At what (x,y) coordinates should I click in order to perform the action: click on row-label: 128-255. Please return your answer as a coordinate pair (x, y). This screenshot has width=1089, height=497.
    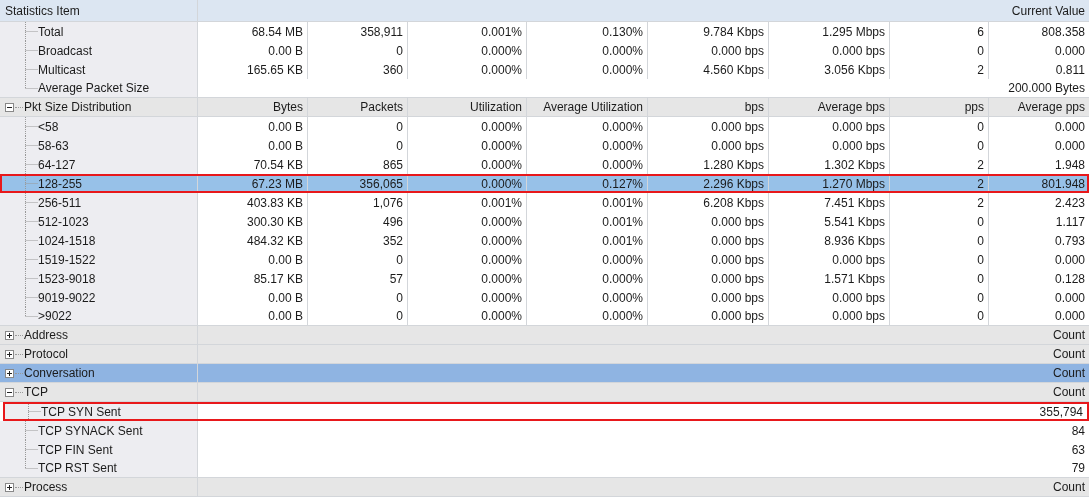
    Looking at the image, I should click on (60, 183).